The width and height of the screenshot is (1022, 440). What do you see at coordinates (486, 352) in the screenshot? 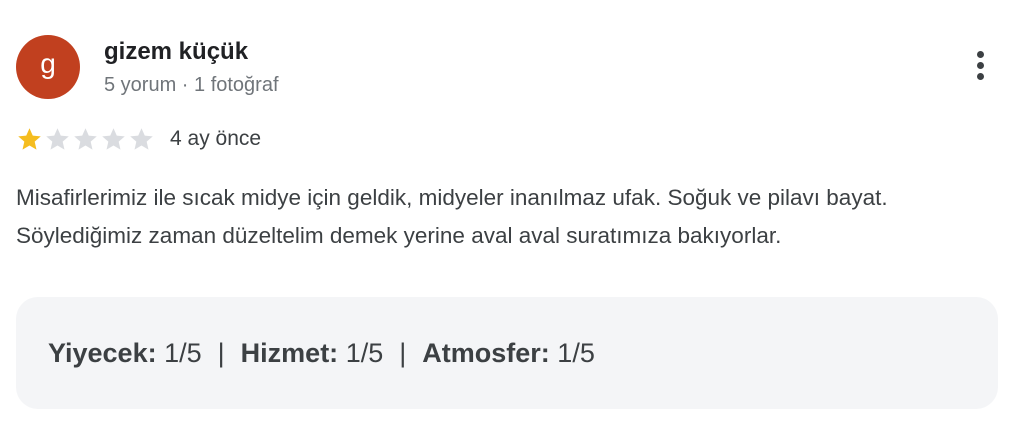
I see `attr-atmosphere-label: Atmosfer:` at bounding box center [486, 352].